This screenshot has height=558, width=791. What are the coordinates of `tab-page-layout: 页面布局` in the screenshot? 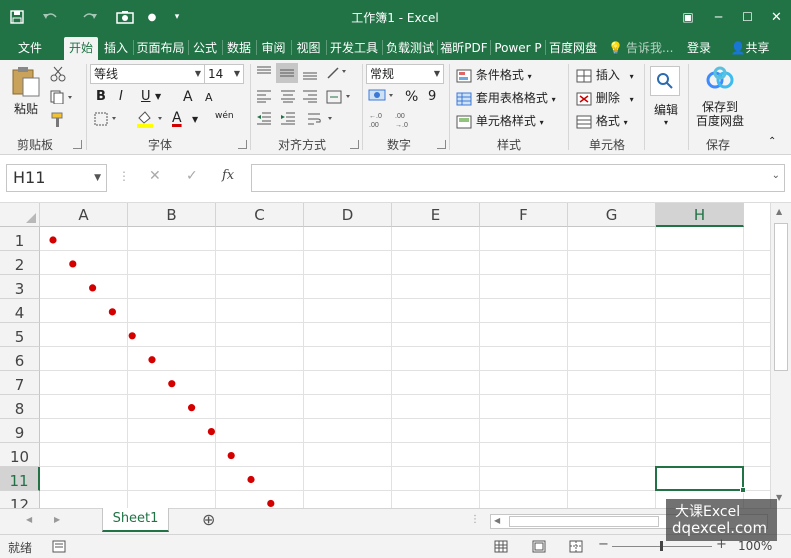 It's located at (160, 48).